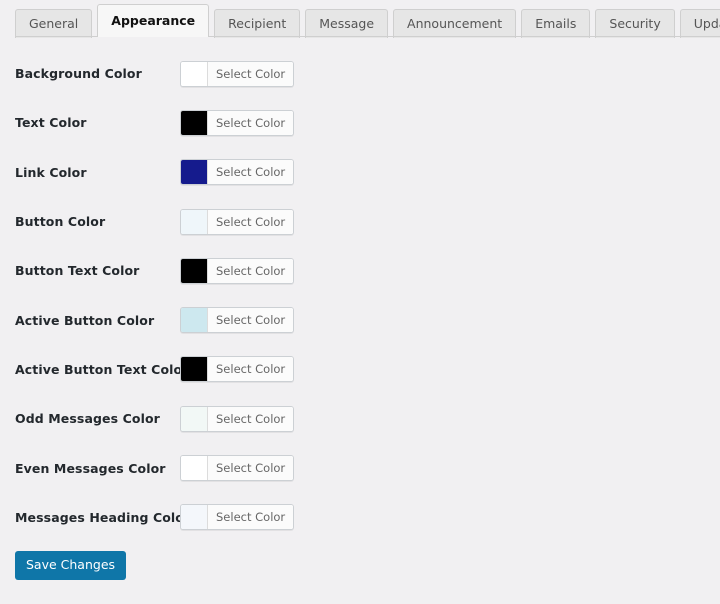  Describe the element at coordinates (194, 122) in the screenshot. I see `color-swatch-text-color` at that location.